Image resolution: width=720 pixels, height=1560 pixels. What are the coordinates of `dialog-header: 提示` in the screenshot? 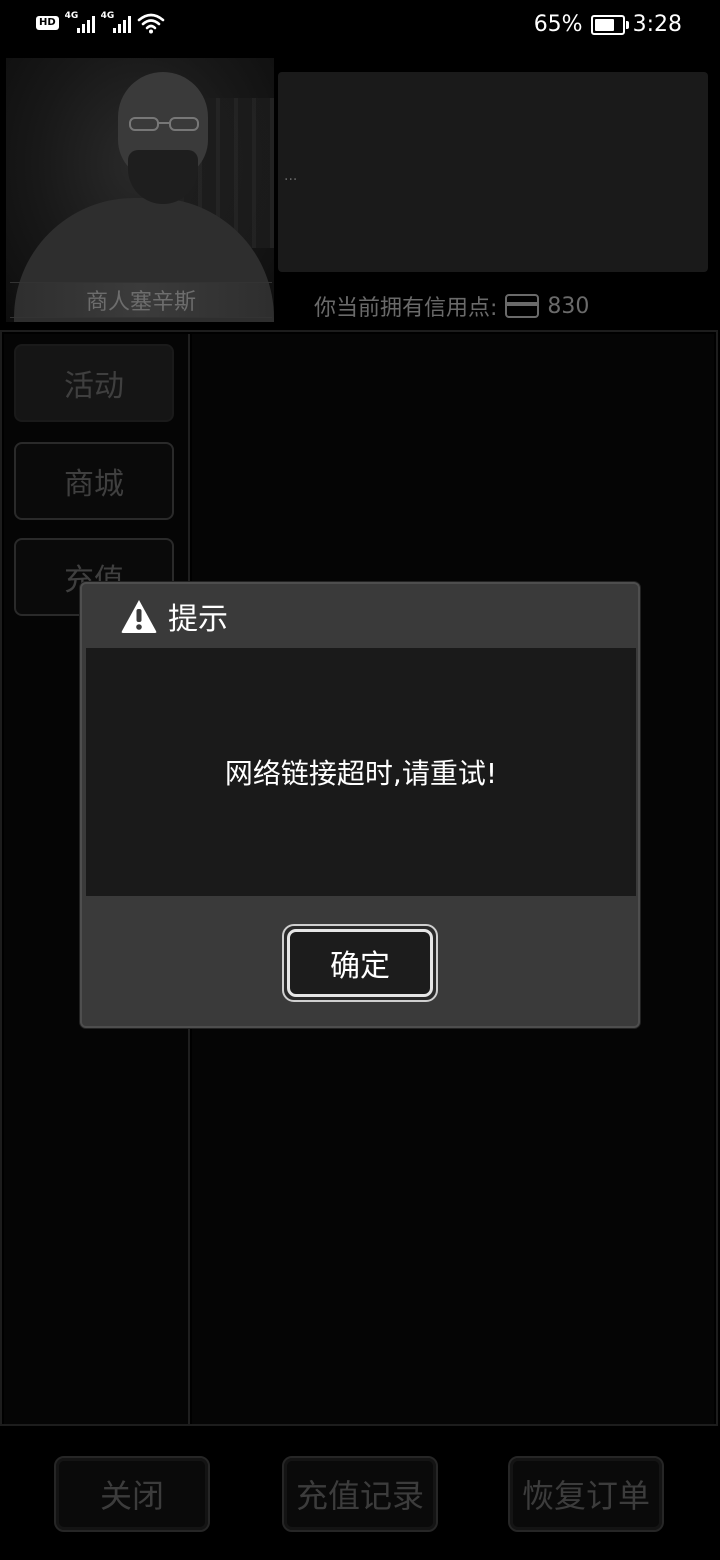 It's located at (360, 616).